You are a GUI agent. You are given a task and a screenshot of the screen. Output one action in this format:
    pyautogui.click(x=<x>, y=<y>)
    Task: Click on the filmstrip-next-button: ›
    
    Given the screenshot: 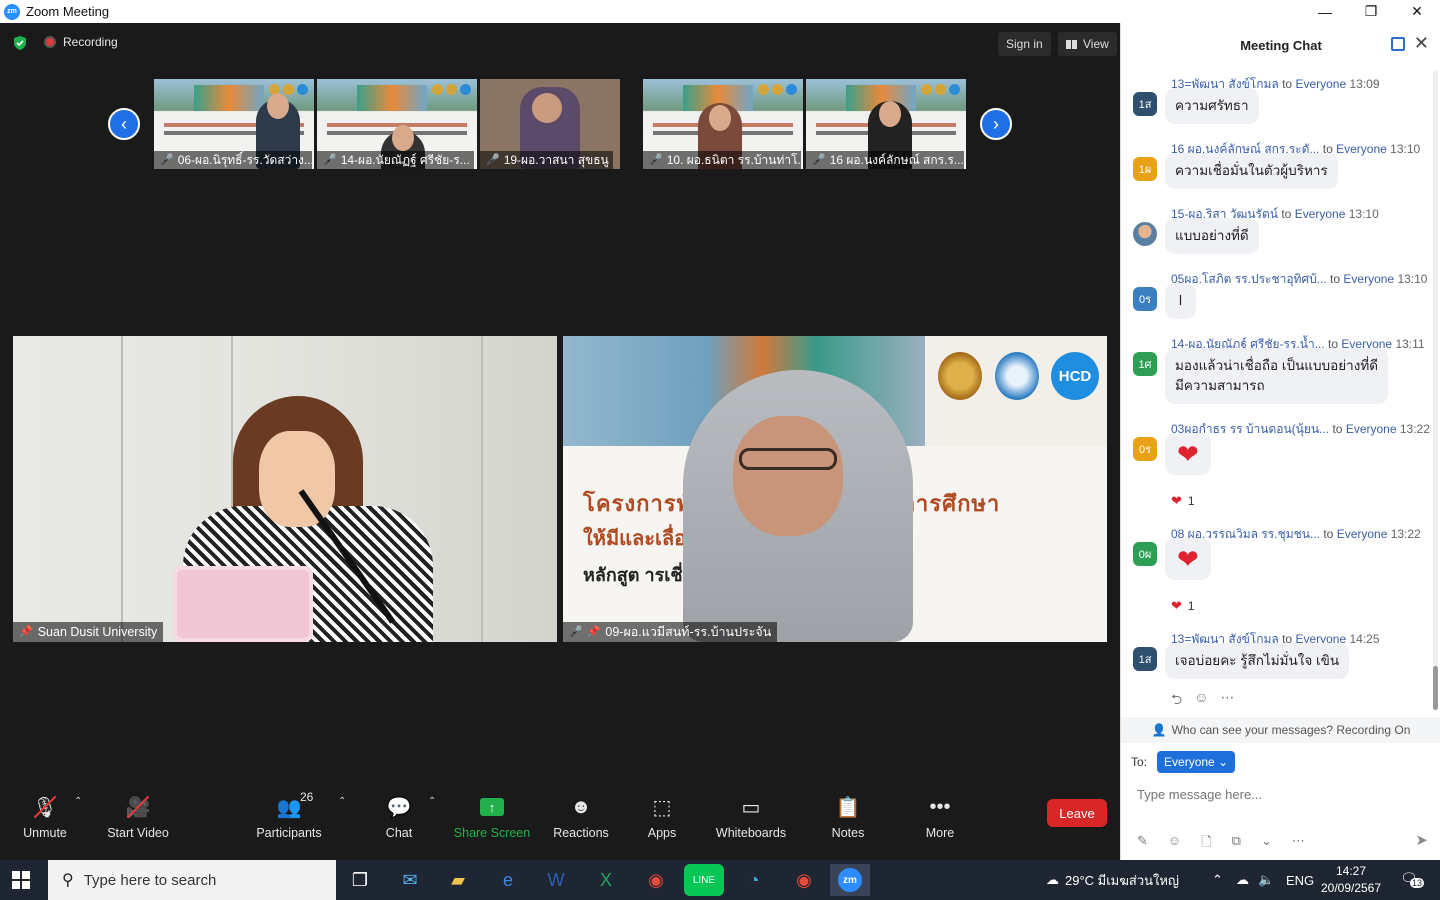 What is the action you would take?
    pyautogui.click(x=996, y=124)
    